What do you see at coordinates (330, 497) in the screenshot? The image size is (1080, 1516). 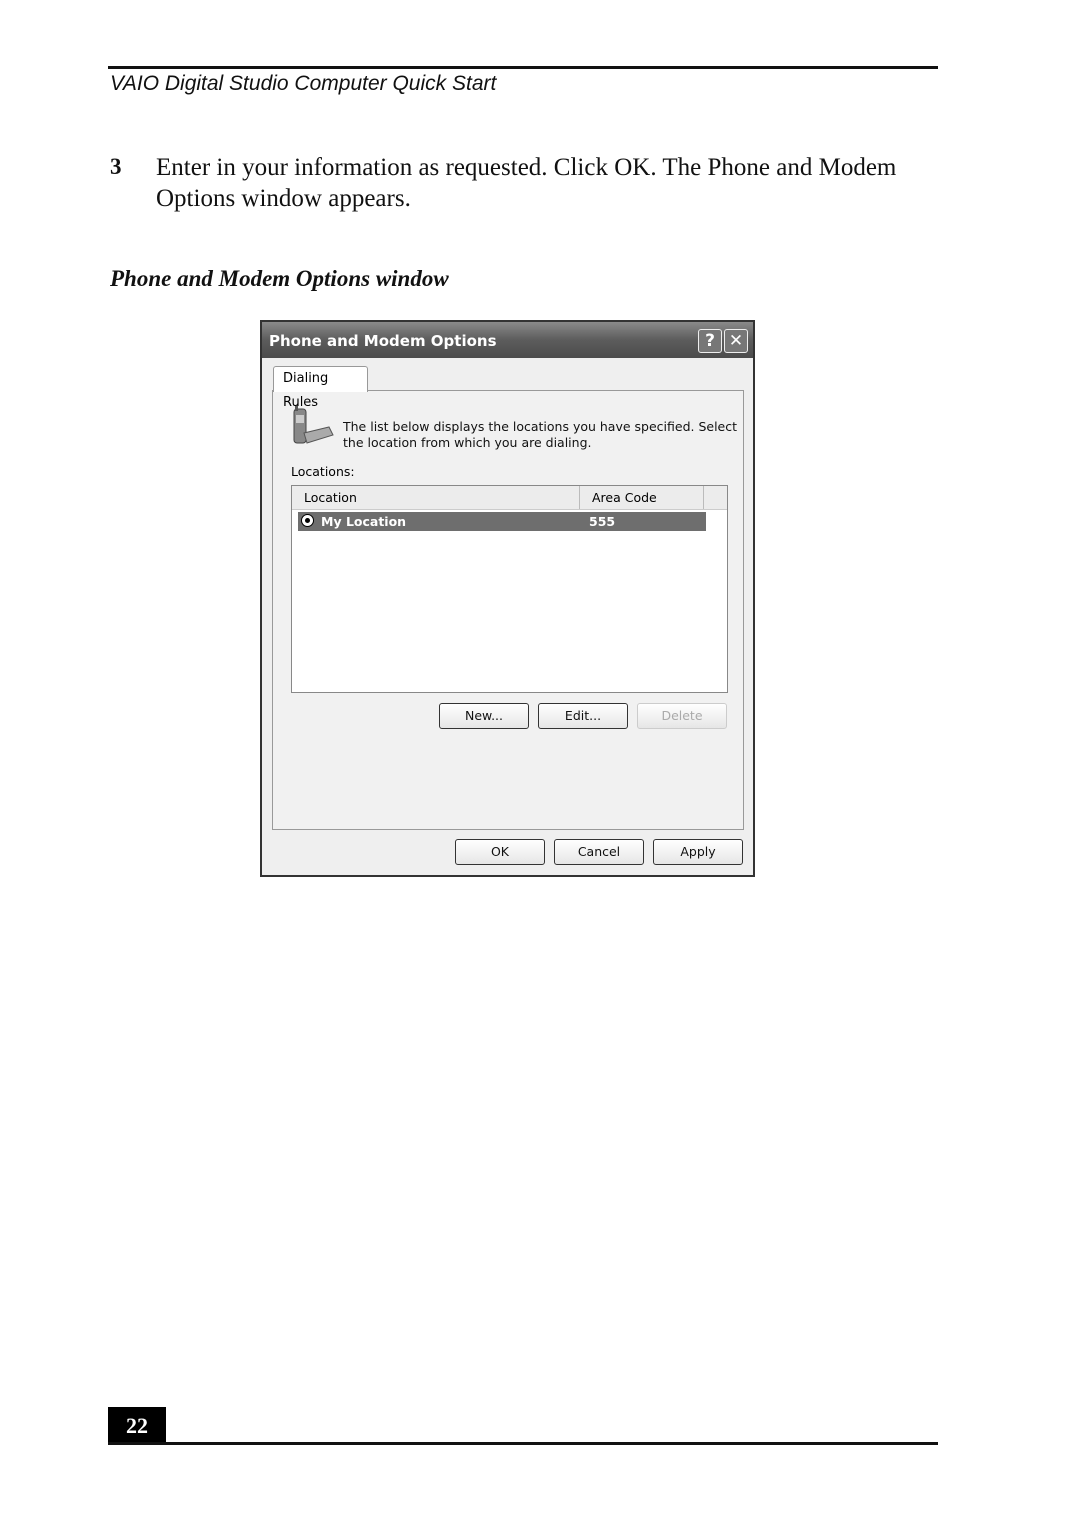 I see `column-header-location: Location` at bounding box center [330, 497].